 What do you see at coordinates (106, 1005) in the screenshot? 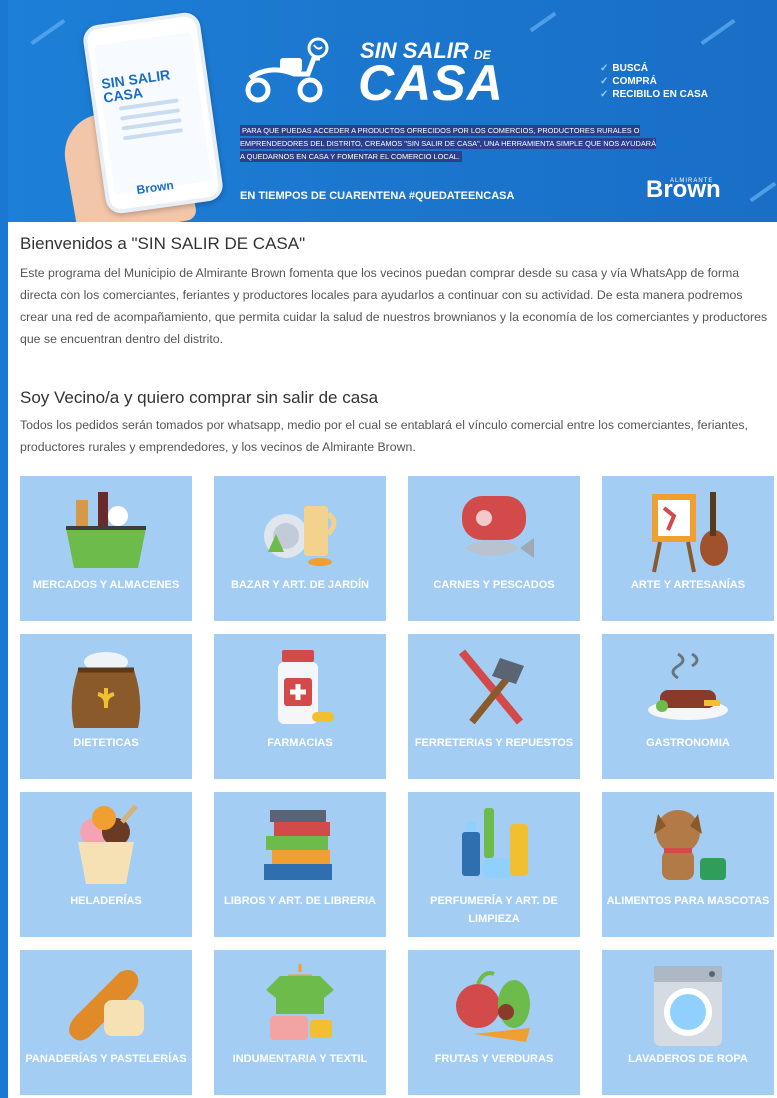
I see `bread-icon` at bounding box center [106, 1005].